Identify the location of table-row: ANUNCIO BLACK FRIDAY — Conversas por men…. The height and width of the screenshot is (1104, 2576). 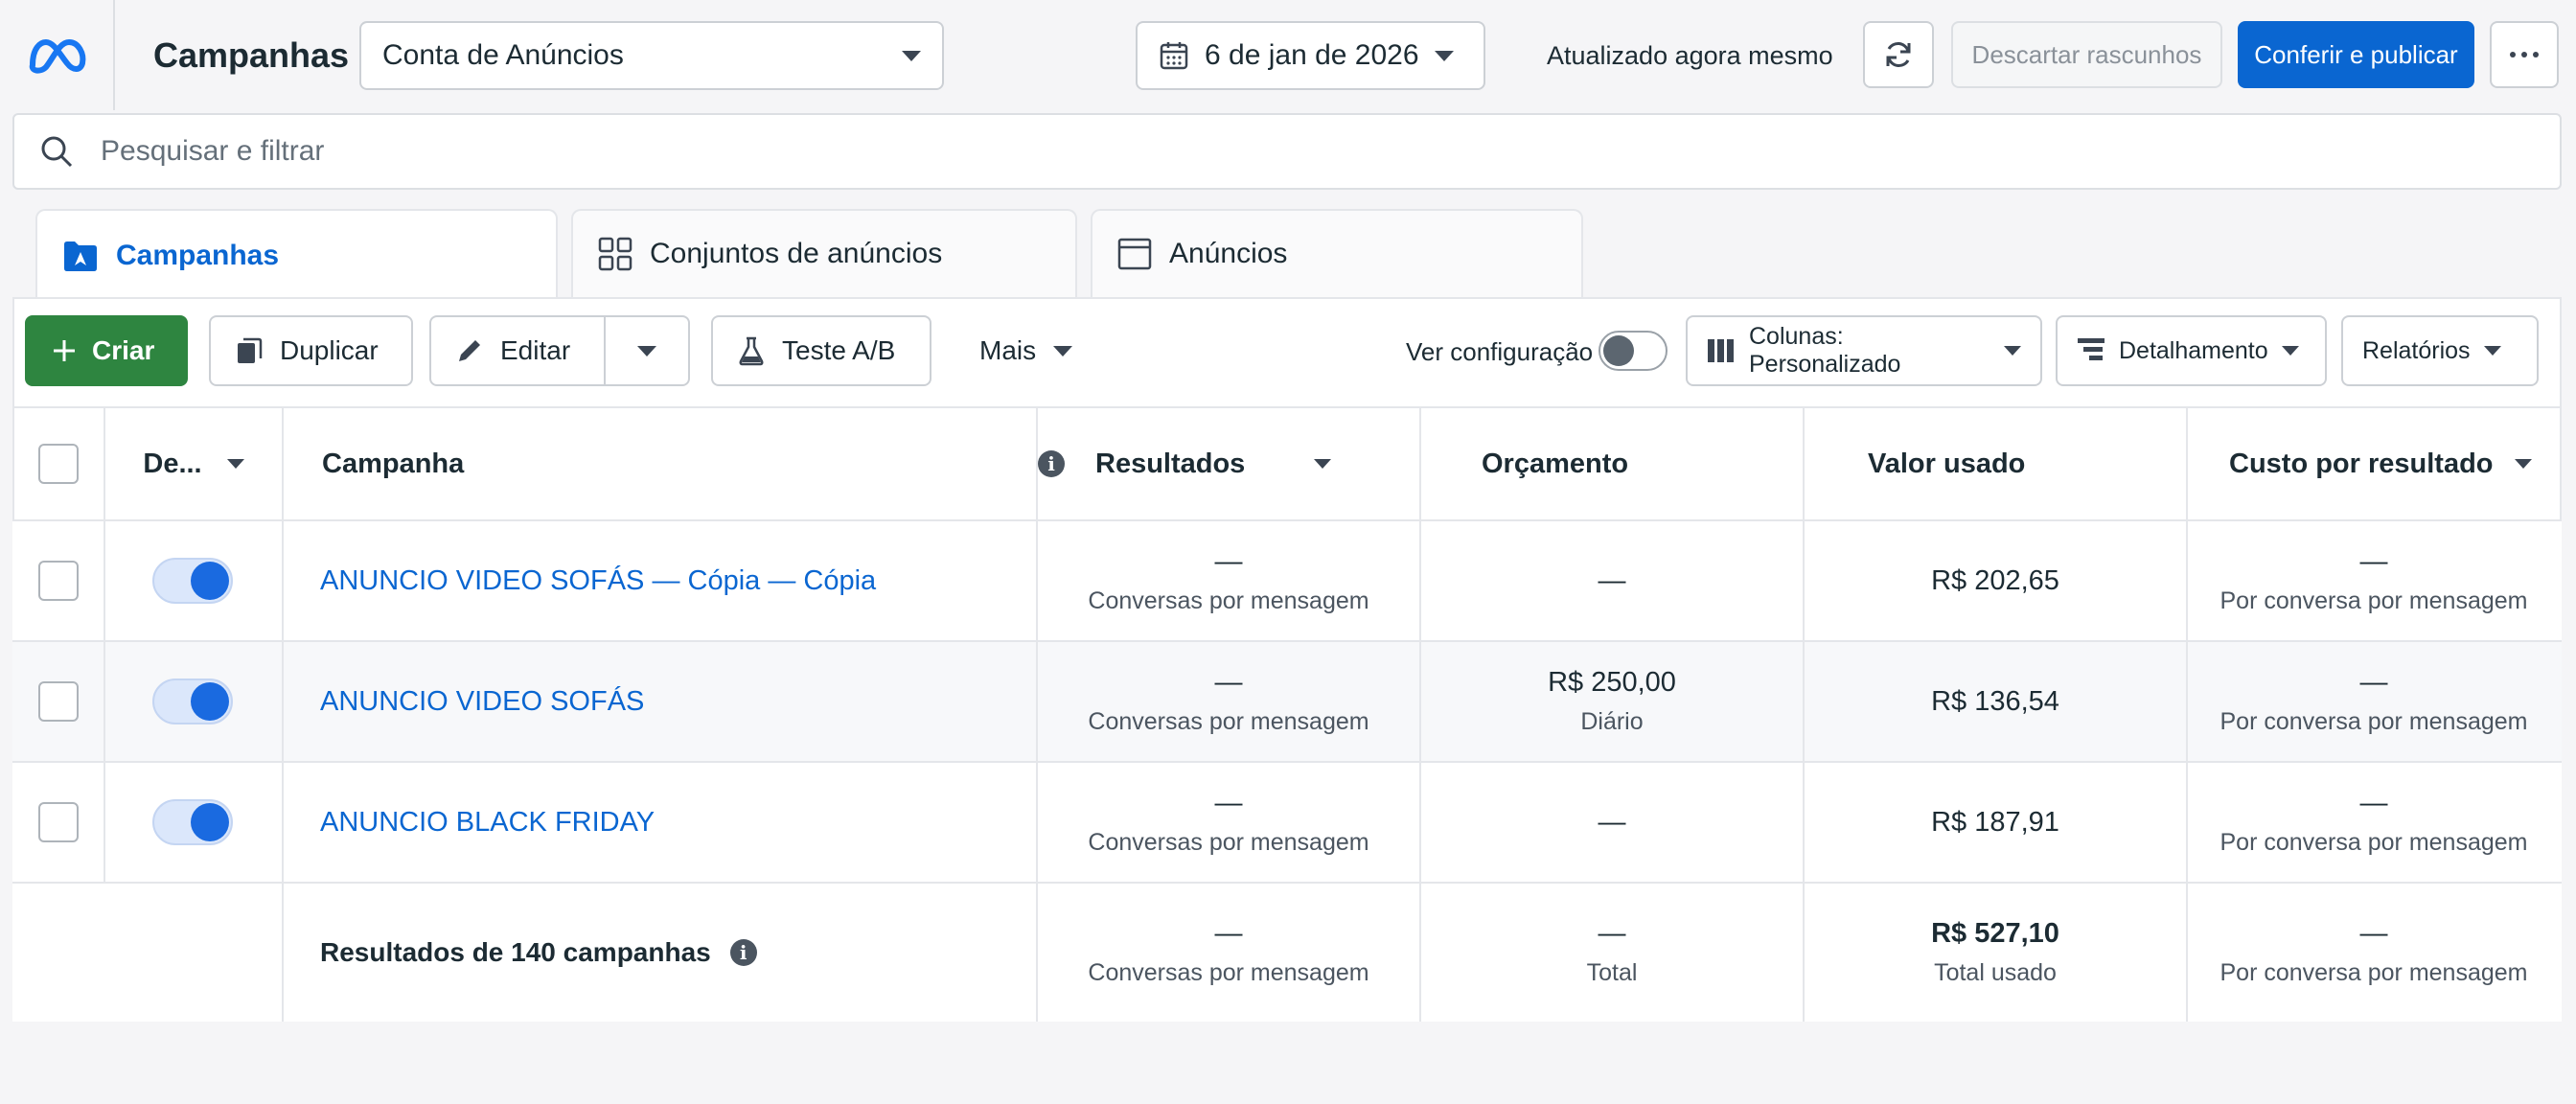
(1287, 823).